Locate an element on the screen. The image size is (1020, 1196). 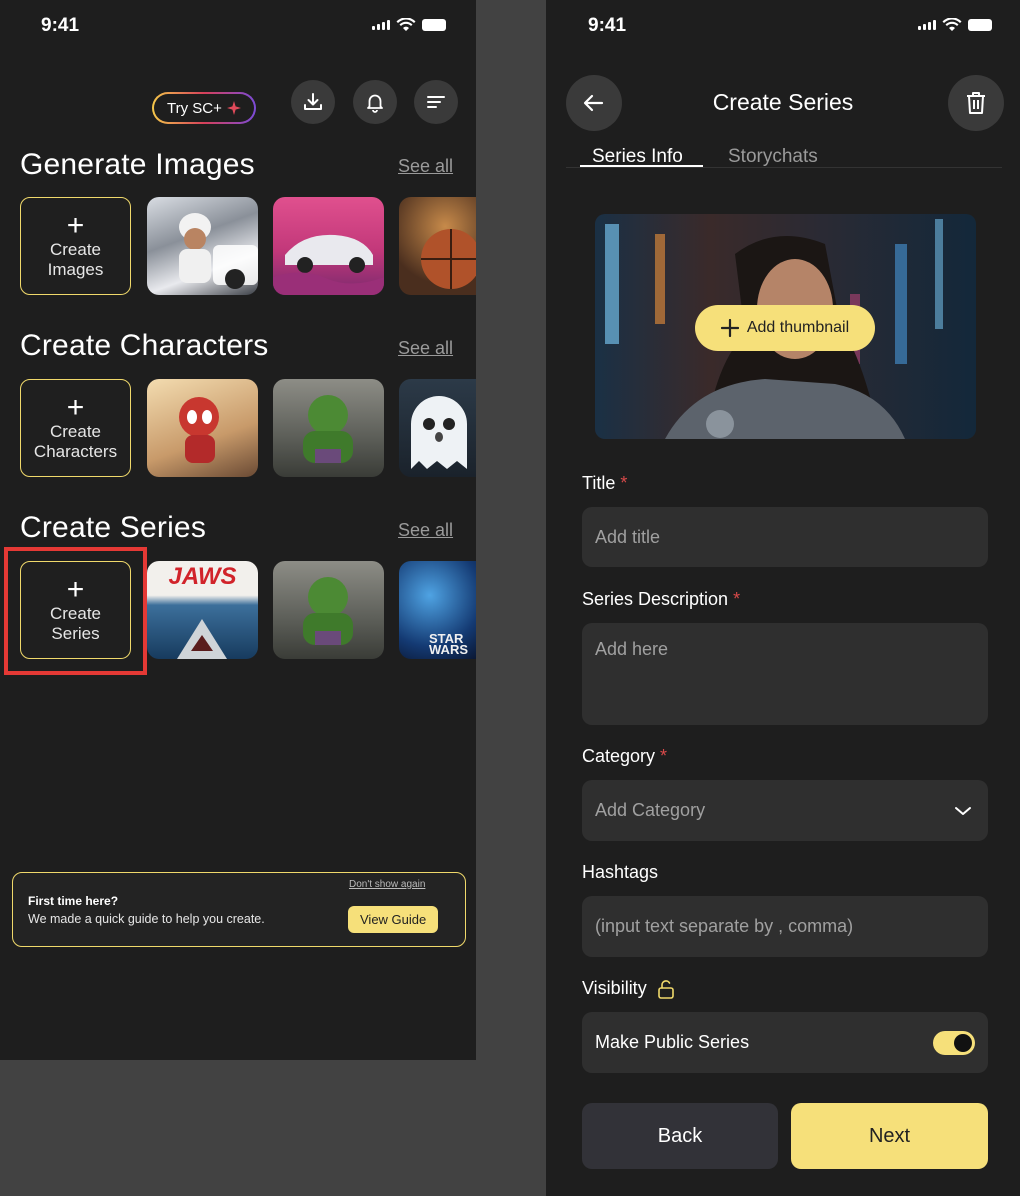
sort-menu-button is located at coordinates (436, 102).